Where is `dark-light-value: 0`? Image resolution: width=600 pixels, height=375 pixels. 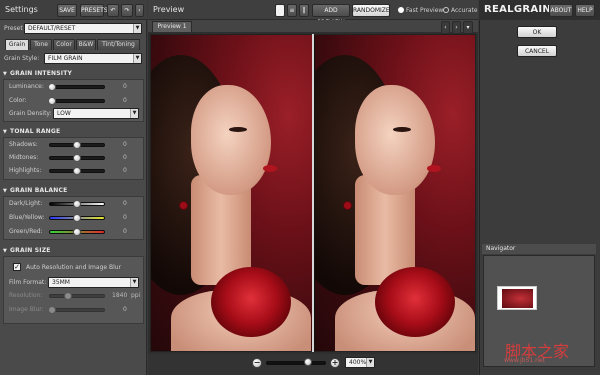 dark-light-value: 0 is located at coordinates (125, 203).